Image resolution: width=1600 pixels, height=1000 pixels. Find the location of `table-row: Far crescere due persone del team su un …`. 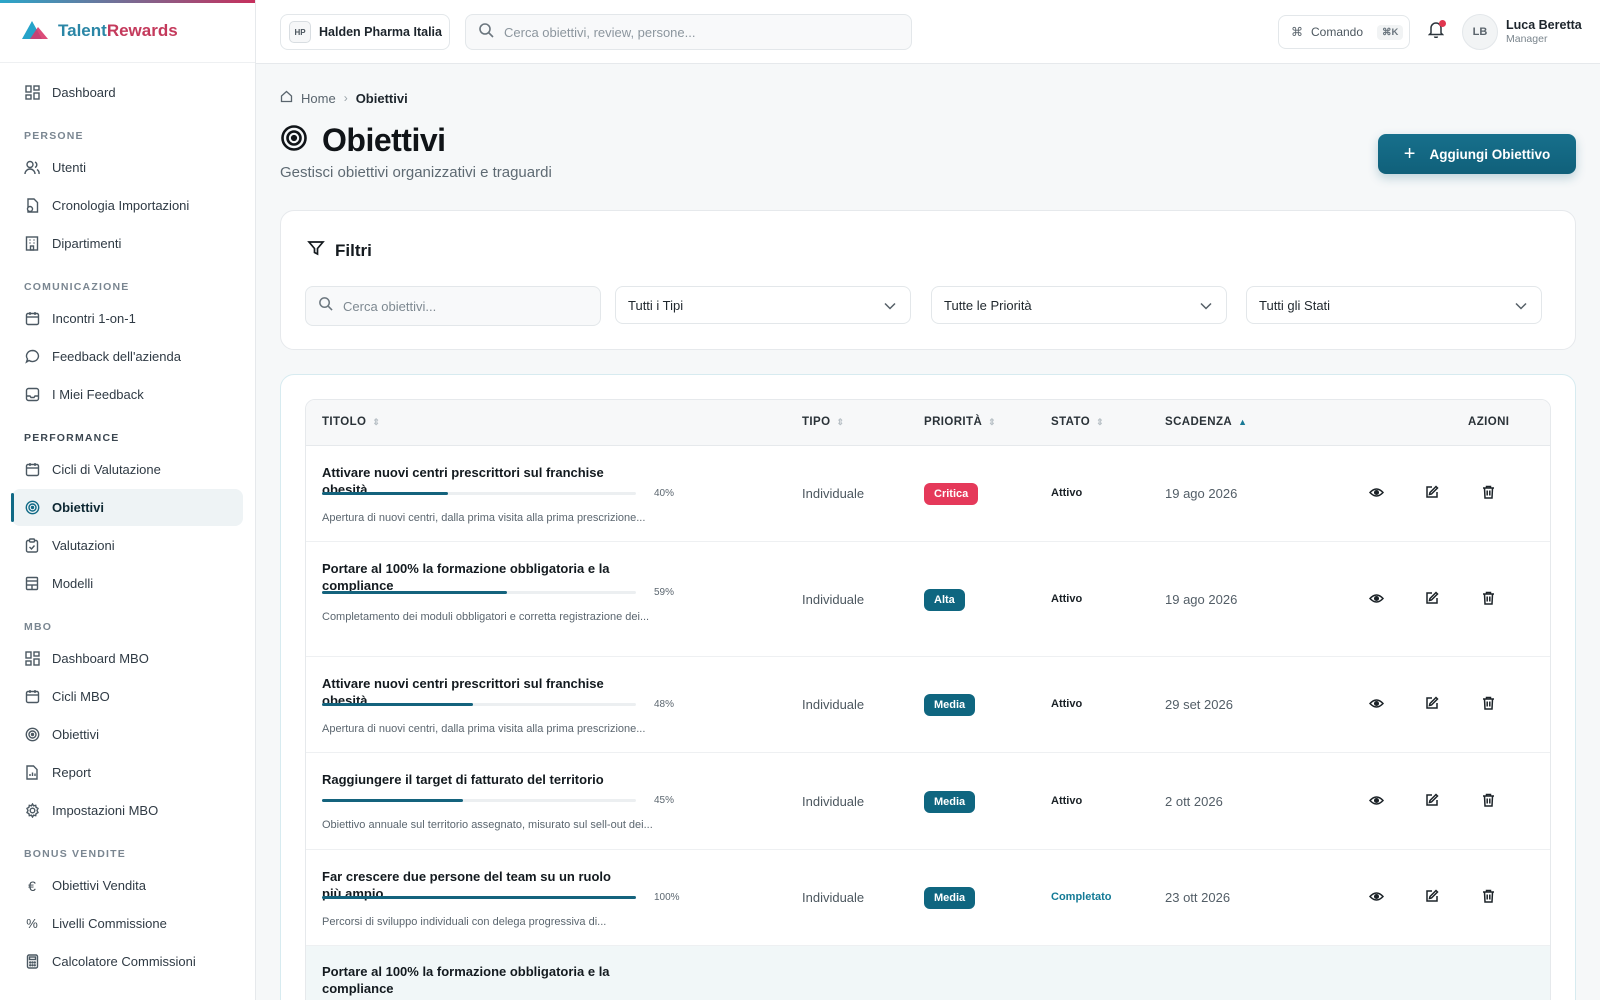

table-row: Far crescere due persone del team su un … is located at coordinates (928, 898).